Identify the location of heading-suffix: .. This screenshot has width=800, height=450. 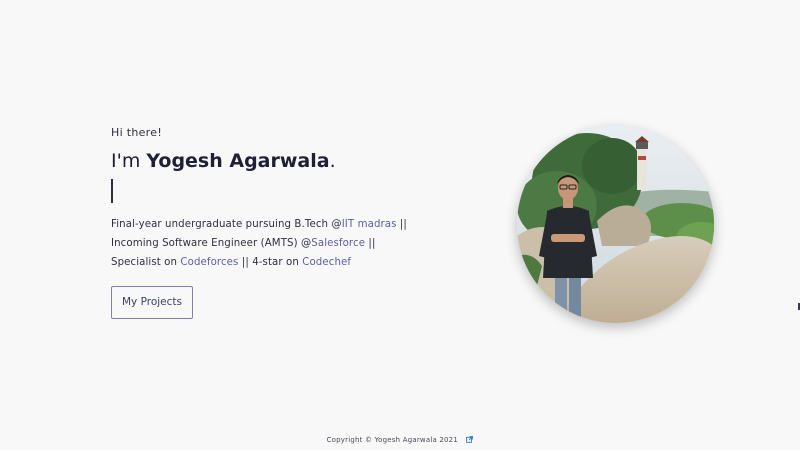
(332, 161).